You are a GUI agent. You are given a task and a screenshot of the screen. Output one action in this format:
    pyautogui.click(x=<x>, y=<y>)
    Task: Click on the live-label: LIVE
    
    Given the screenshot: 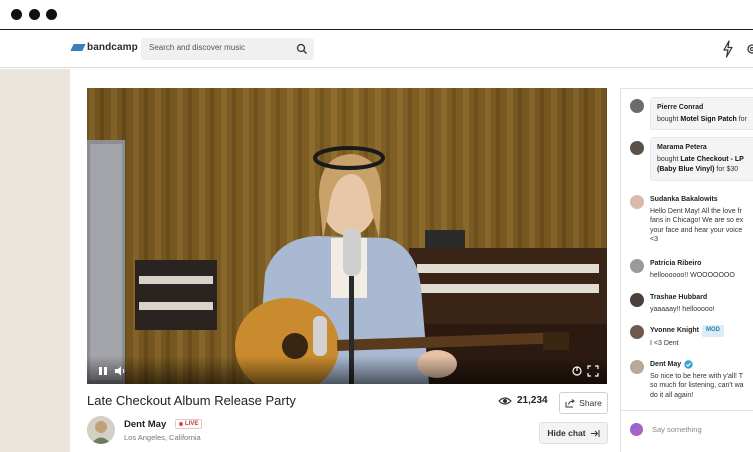 What is the action you would take?
    pyautogui.click(x=192, y=424)
    